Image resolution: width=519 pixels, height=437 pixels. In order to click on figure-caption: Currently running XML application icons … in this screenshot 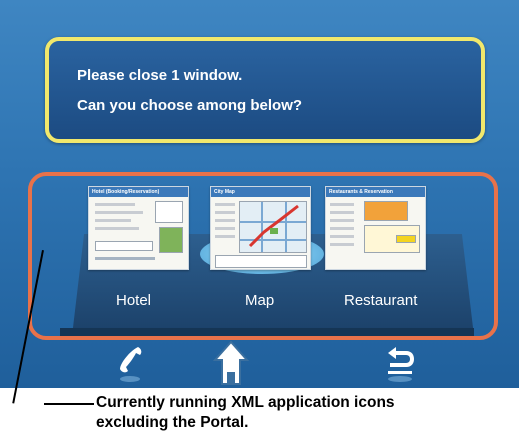, I will do `click(306, 413)`.